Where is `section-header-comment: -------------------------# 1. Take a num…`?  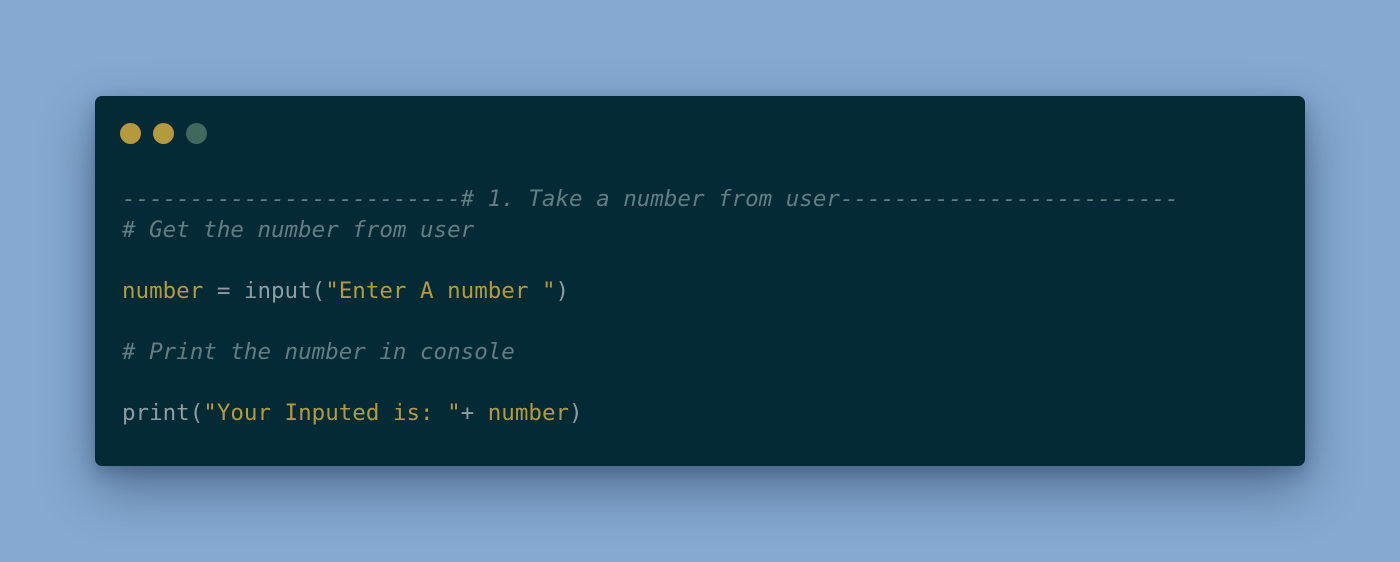
section-header-comment: -------------------------# 1. Take a num… is located at coordinates (650, 199).